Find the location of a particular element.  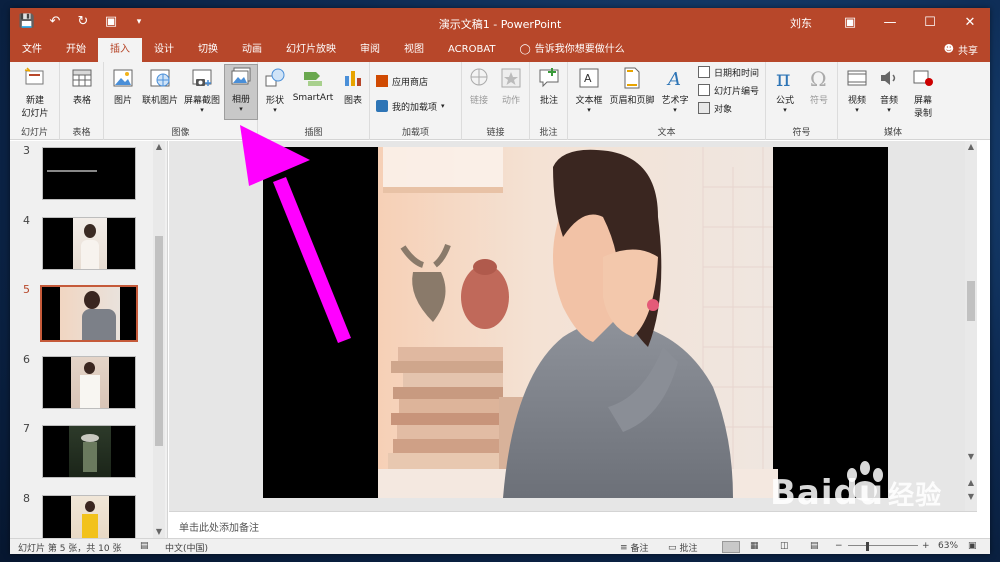

table-icon is located at coordinates (82, 78).